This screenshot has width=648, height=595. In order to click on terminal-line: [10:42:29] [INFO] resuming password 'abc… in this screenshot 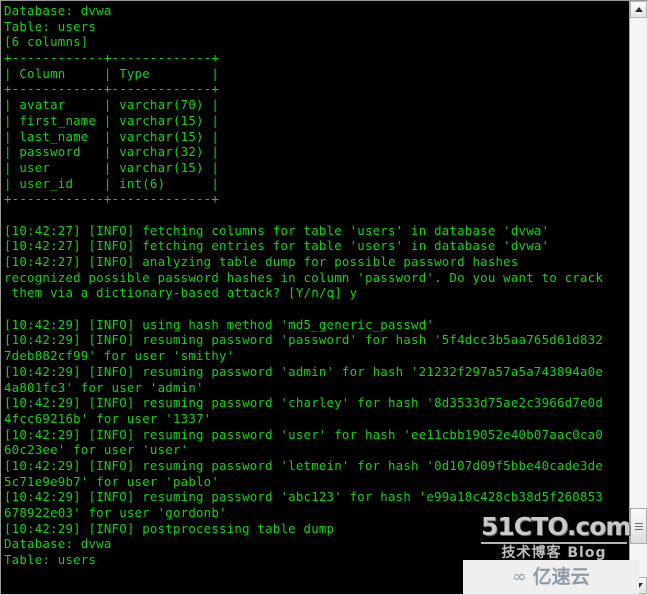, I will do `click(304, 497)`.